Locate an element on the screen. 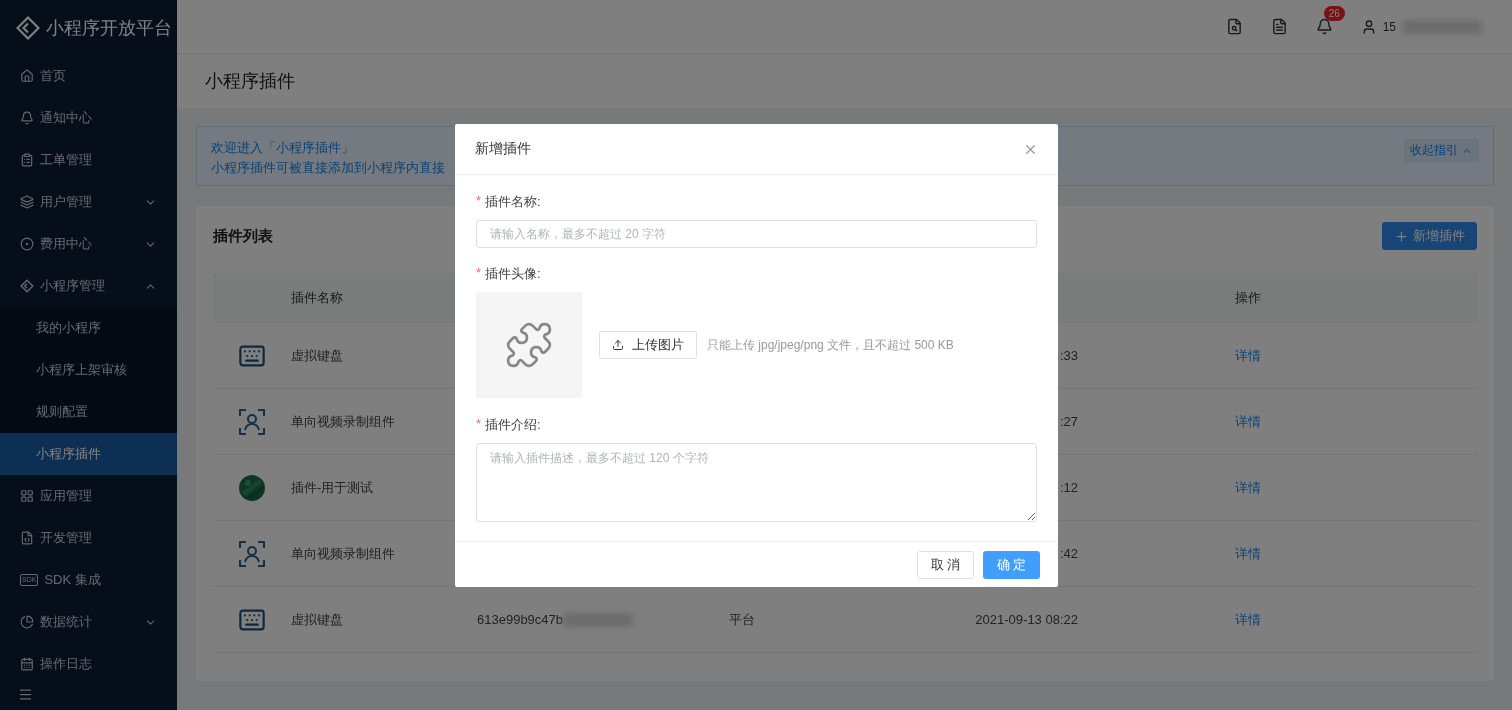 Image resolution: width=1512 pixels, height=710 pixels. sidebar-item: 小程序管理 is located at coordinates (88, 286).